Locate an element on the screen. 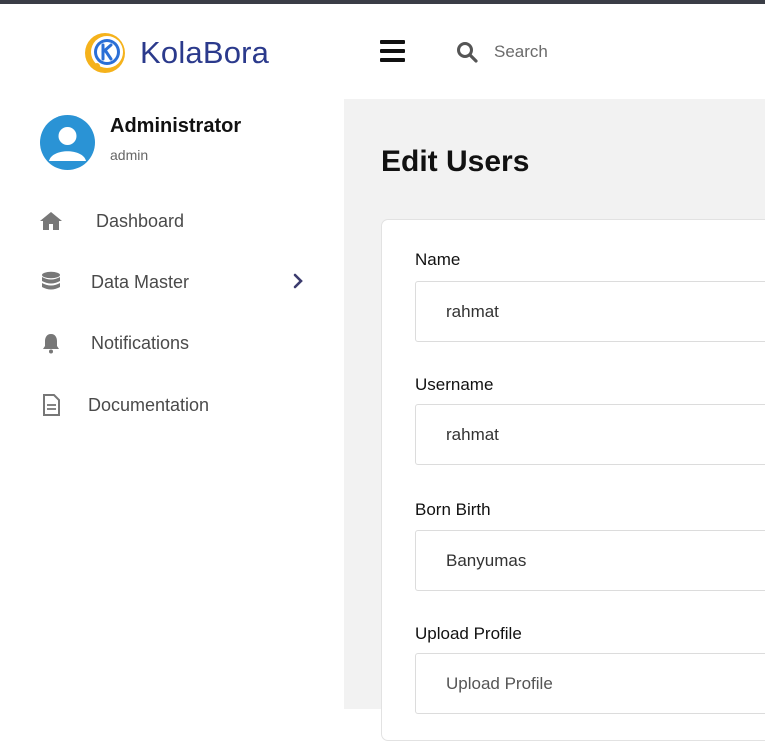 The height and width of the screenshot is (741, 765). sidebar-item-label: Dashboard is located at coordinates (140, 220).